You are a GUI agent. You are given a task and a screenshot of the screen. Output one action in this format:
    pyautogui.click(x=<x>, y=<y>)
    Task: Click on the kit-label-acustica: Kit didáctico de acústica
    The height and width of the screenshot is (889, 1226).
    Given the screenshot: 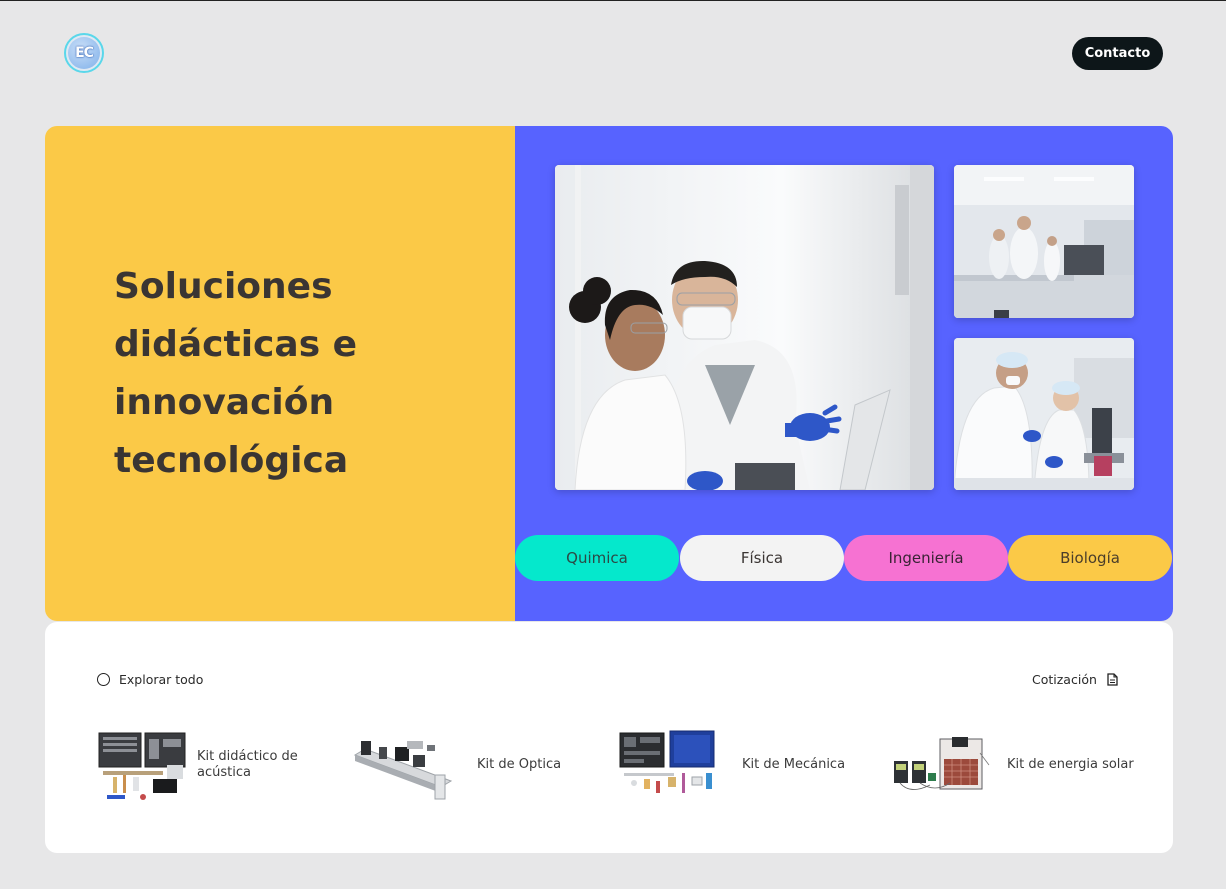 What is the action you would take?
    pyautogui.click(x=247, y=764)
    